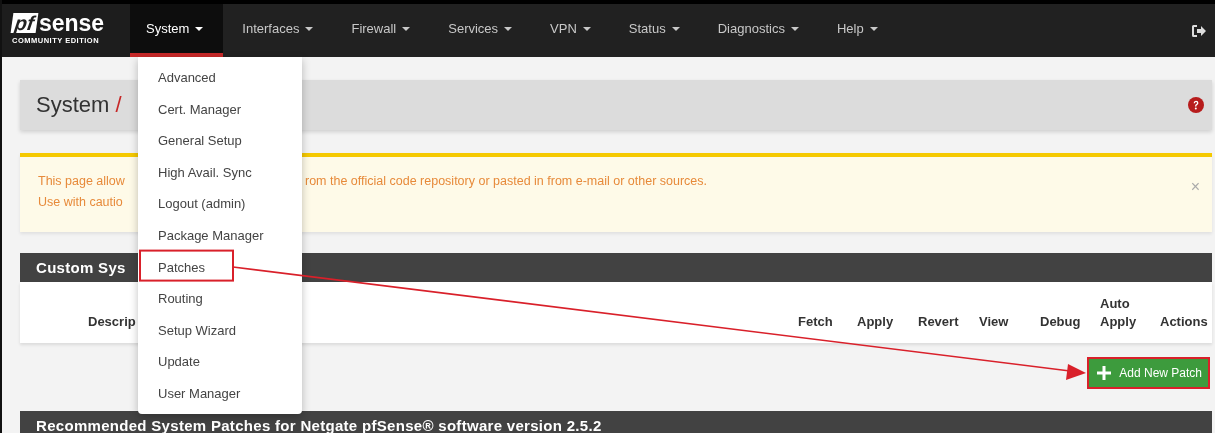  Describe the element at coordinates (1184, 322) in the screenshot. I see `column-header: Actions` at that location.